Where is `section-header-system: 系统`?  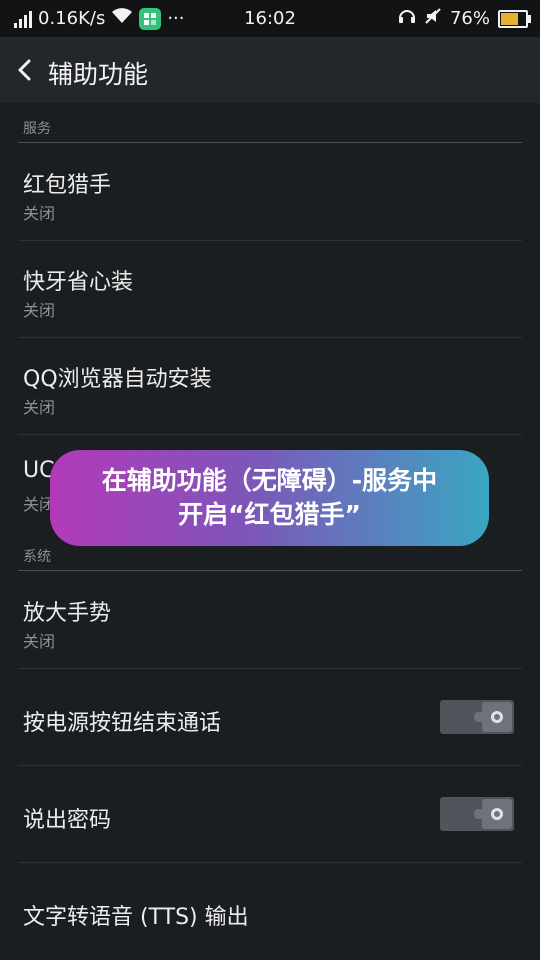
section-header-system: 系统 is located at coordinates (37, 557).